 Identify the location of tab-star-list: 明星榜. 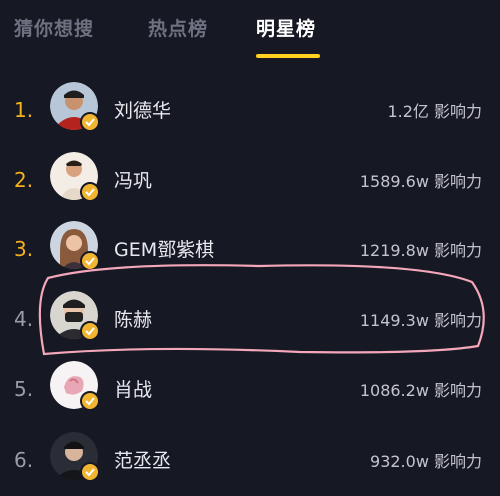
(286, 27).